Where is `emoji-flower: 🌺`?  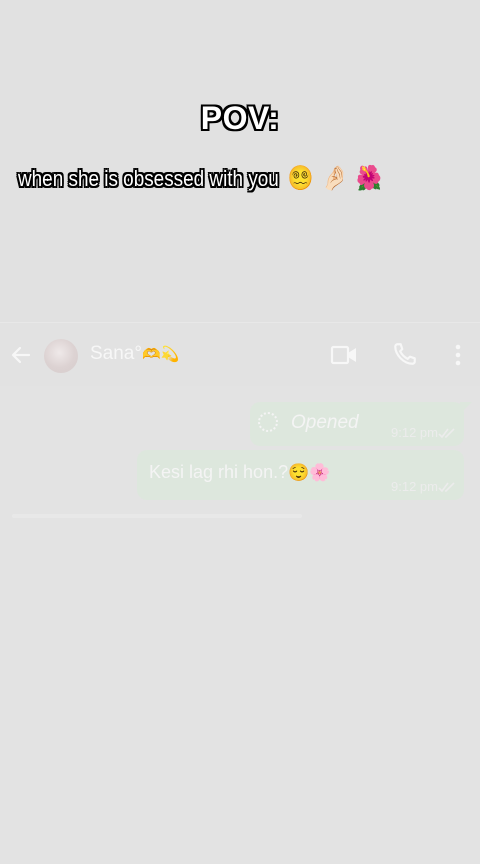
emoji-flower: 🌺 is located at coordinates (369, 178).